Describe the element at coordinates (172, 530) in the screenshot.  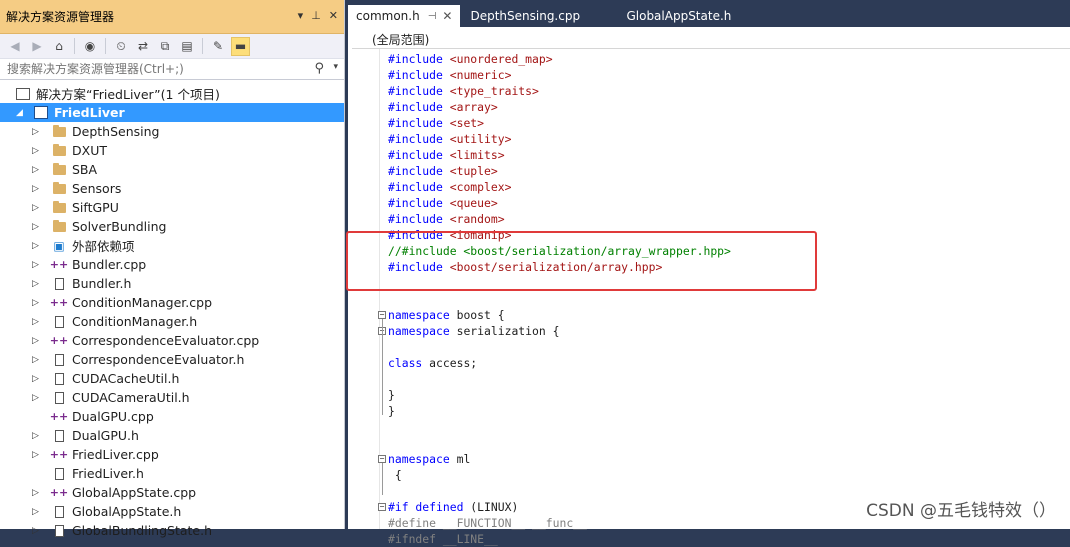
I see `tree-item: ▷ GlobalBundlingState.h` at that location.